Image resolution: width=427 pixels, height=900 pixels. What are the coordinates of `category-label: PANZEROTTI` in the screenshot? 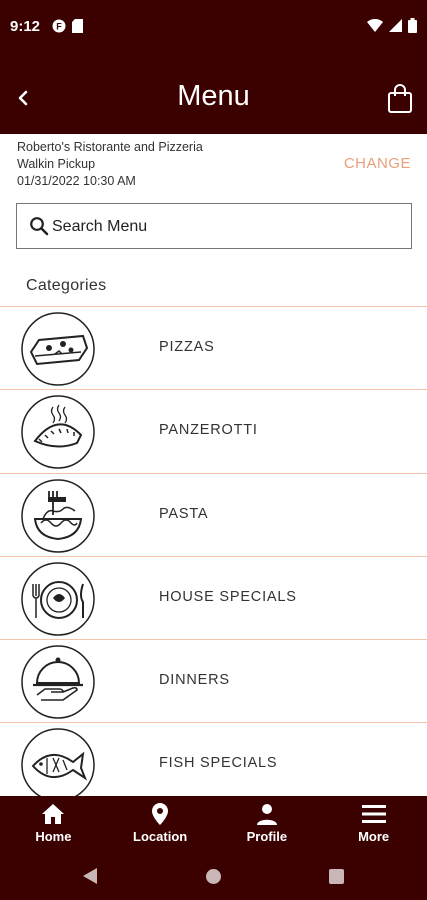 It's located at (208, 430).